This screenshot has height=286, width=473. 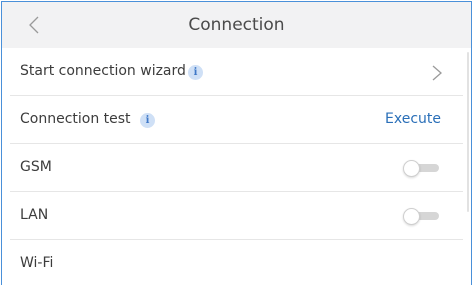 I want to click on chevron-right-icon, so click(x=437, y=73).